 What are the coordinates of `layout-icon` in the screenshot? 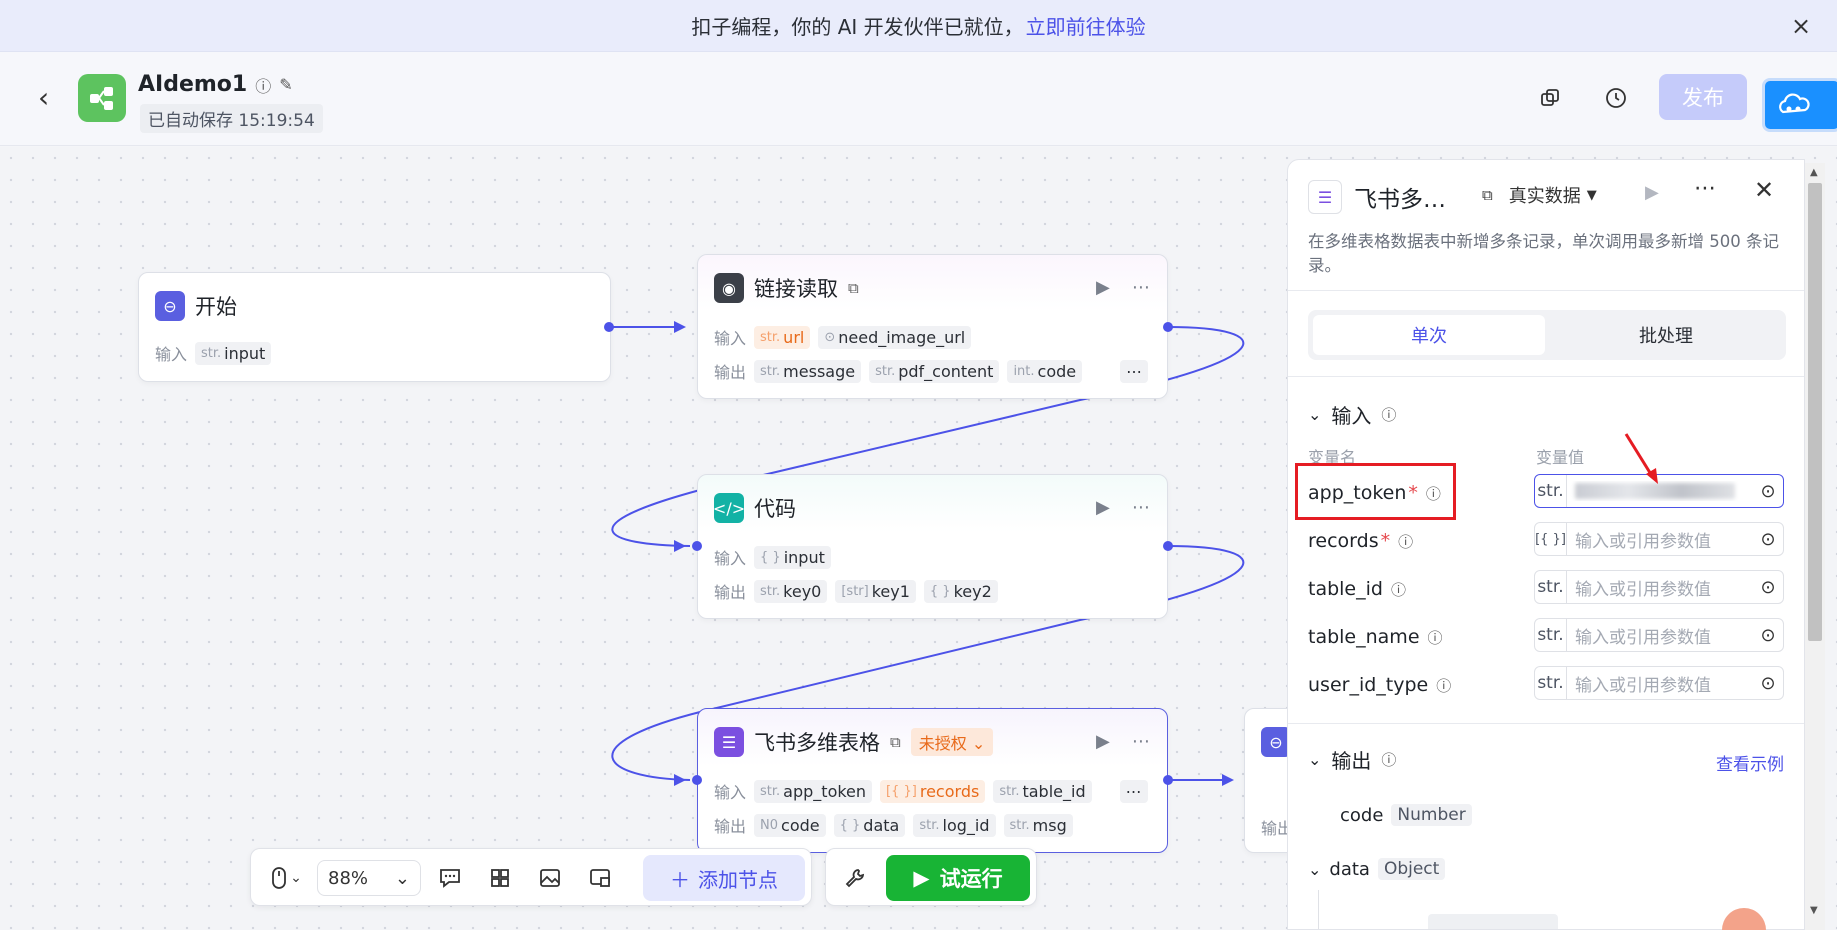 It's located at (500, 878).